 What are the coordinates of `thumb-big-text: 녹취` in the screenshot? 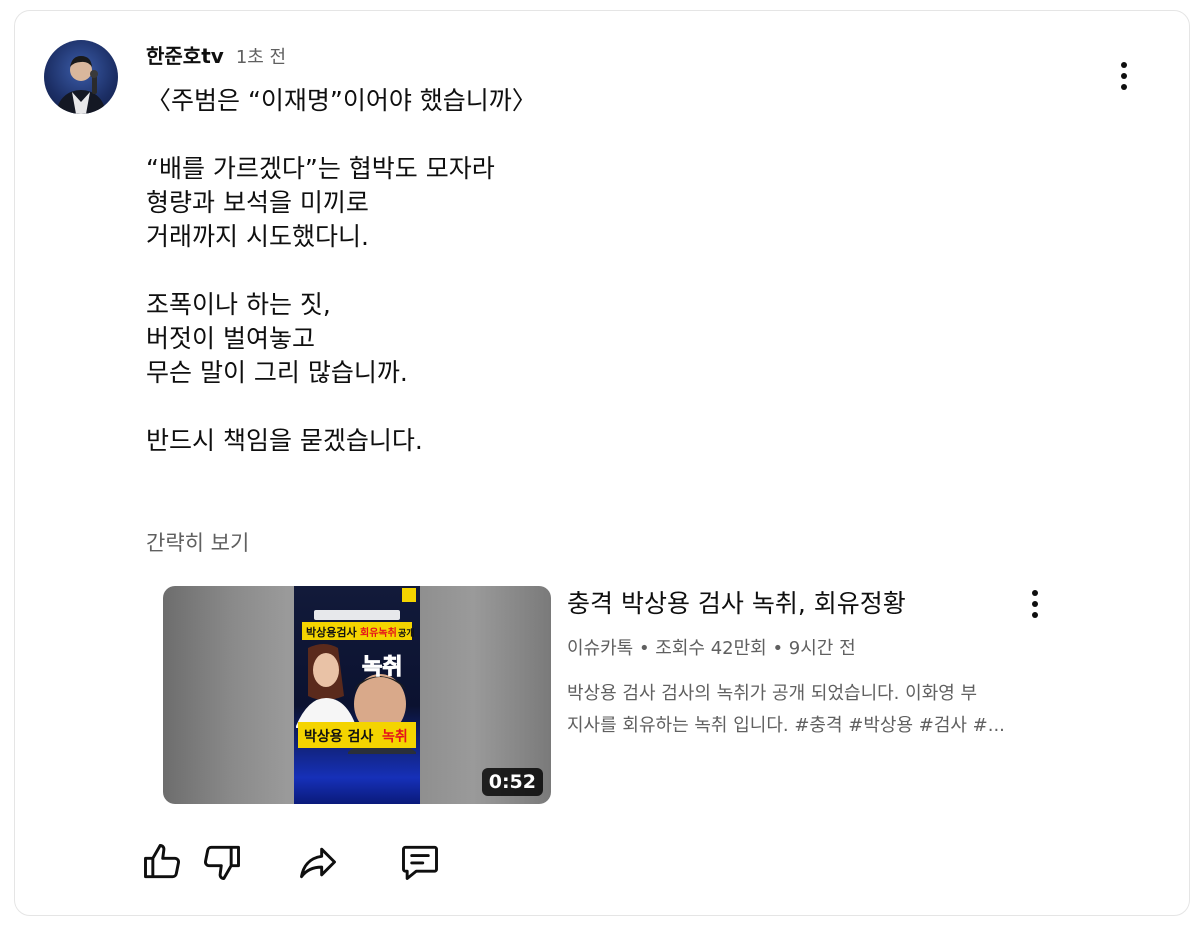 It's located at (382, 667).